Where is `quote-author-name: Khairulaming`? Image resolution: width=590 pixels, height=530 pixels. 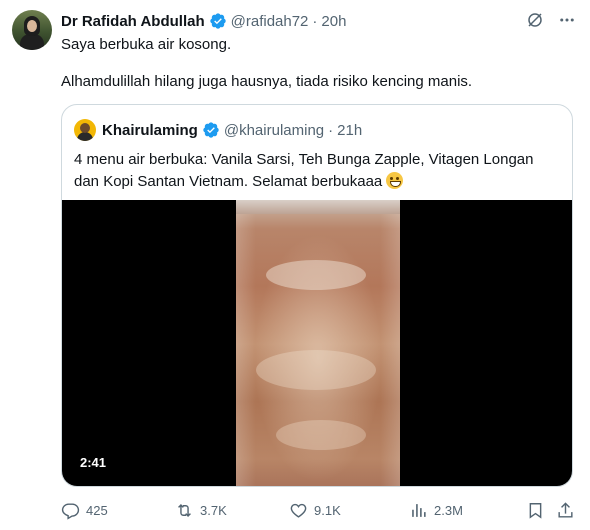
quote-author-name: Khairulaming is located at coordinates (150, 130).